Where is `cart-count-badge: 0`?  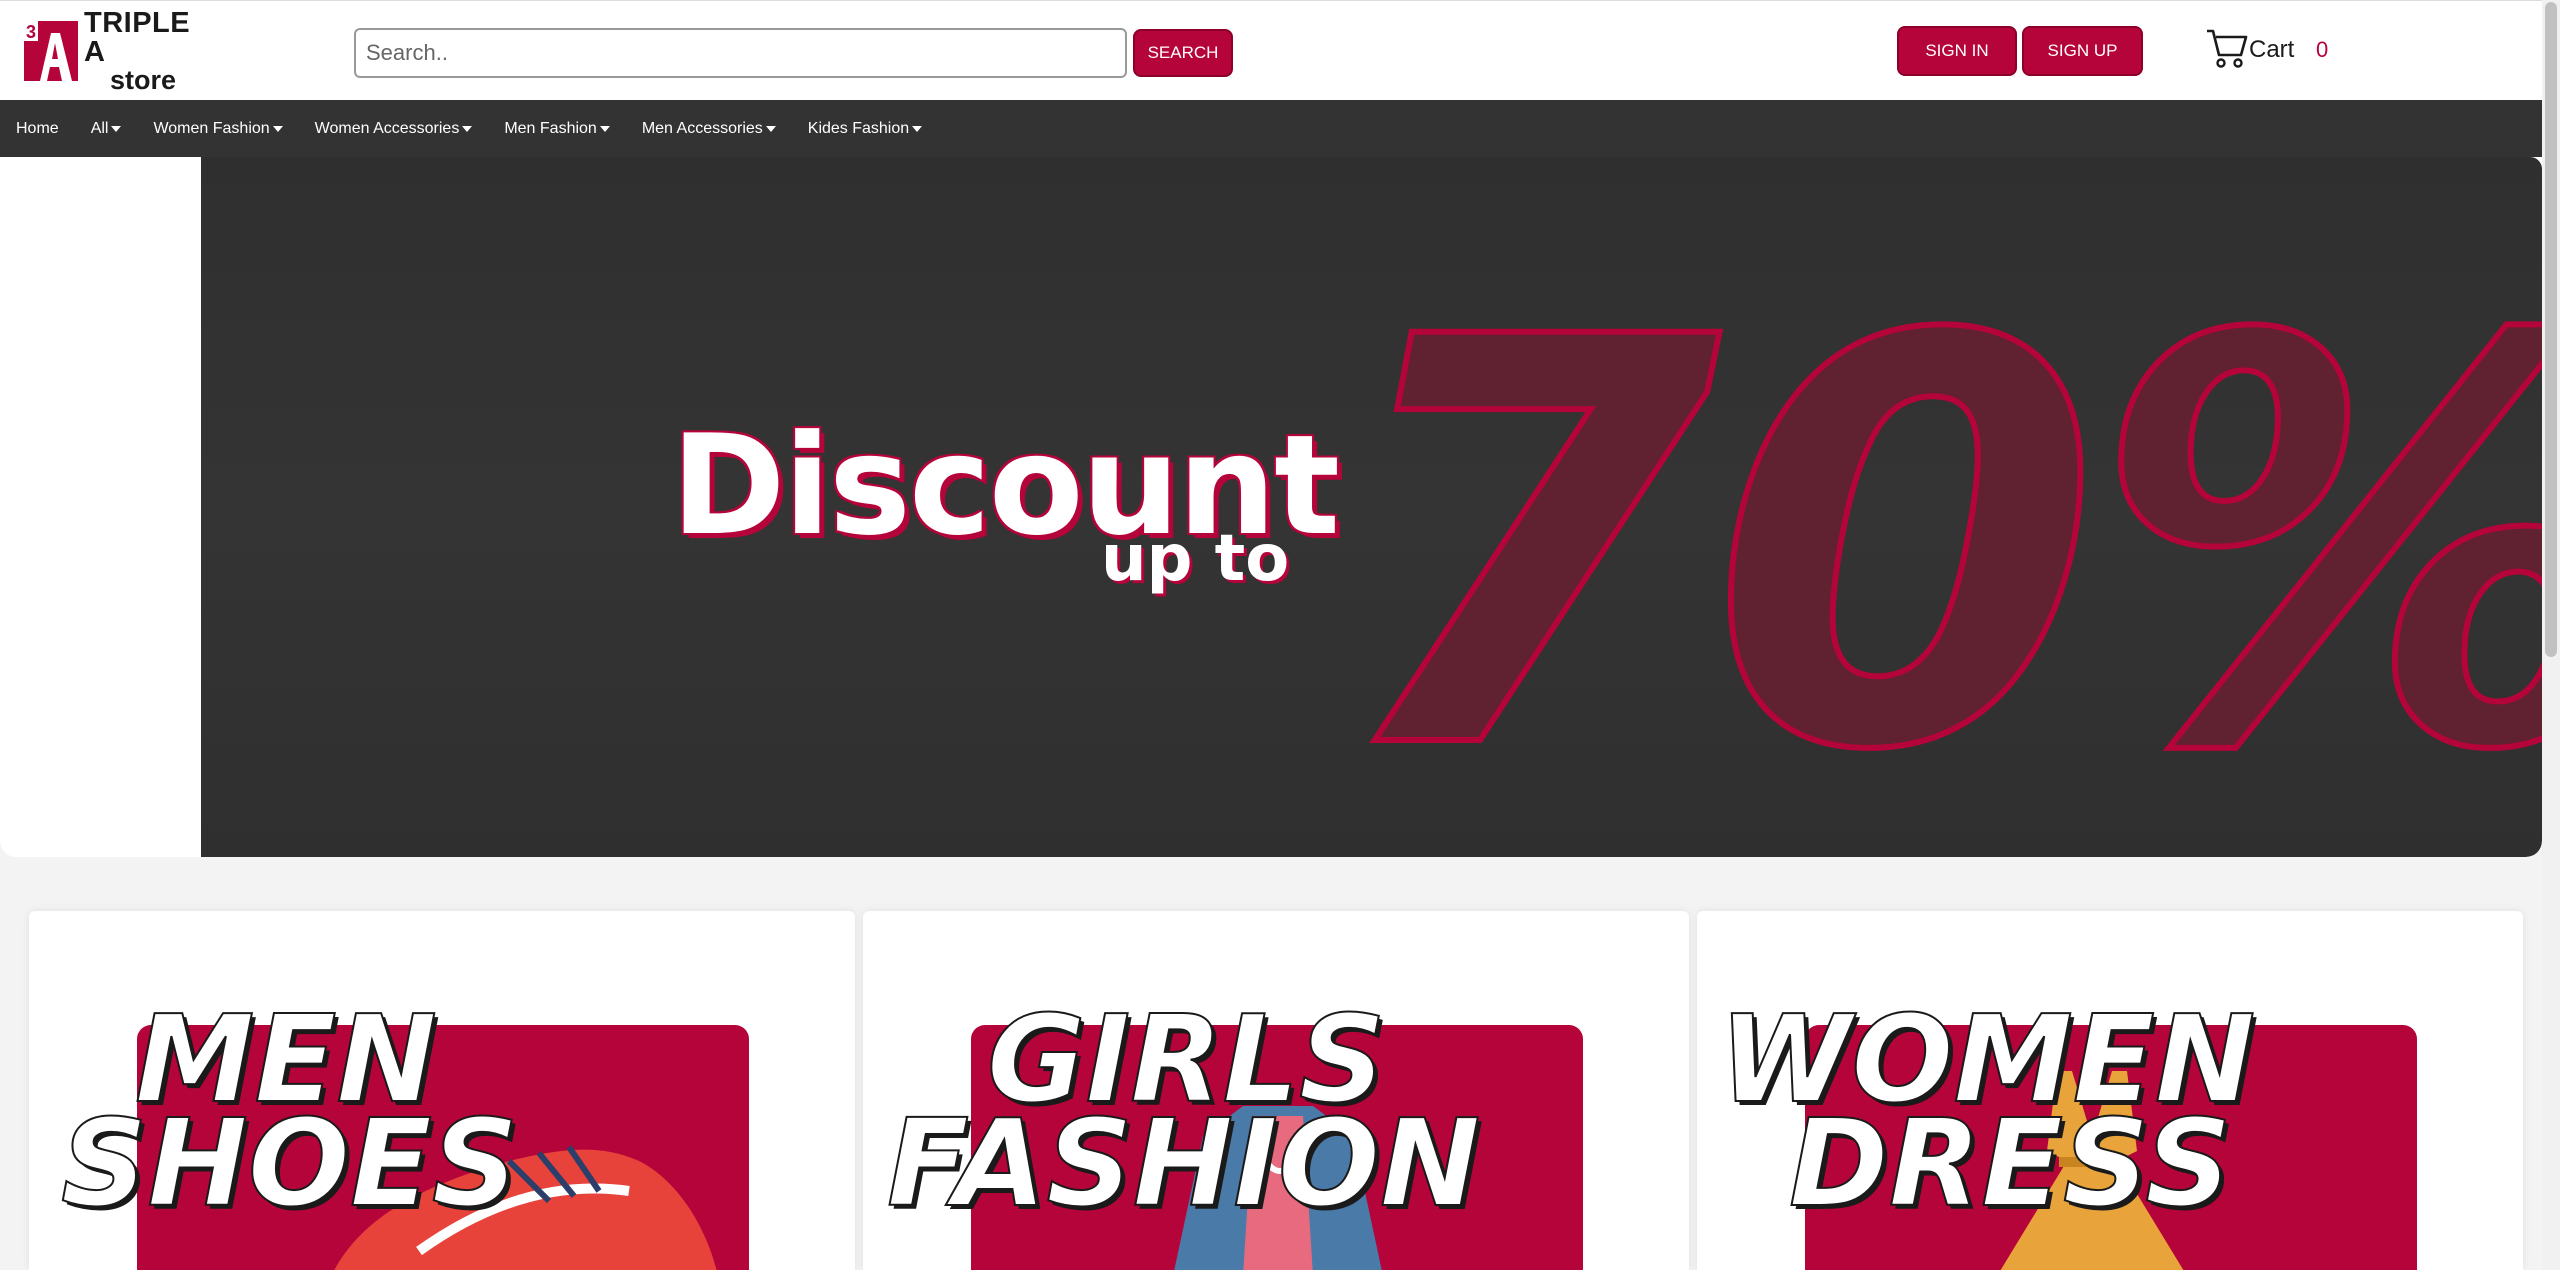
cart-count-badge: 0 is located at coordinates (2322, 49).